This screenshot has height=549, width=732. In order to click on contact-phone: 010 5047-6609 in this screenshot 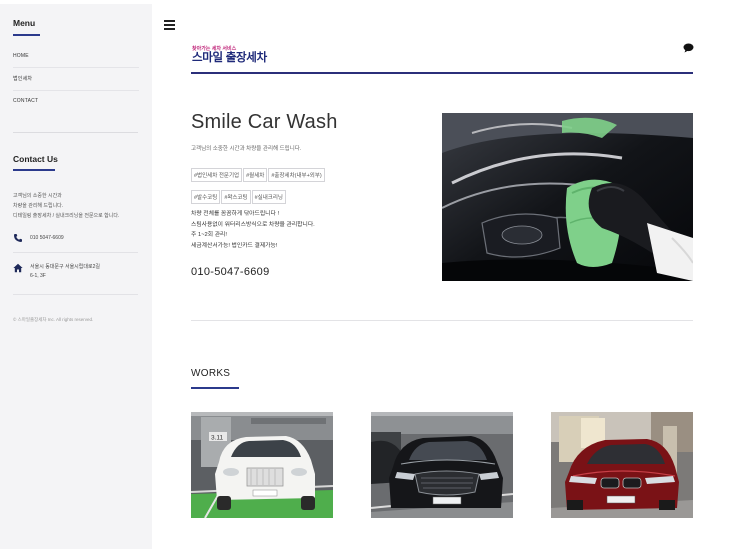, I will do `click(47, 238)`.